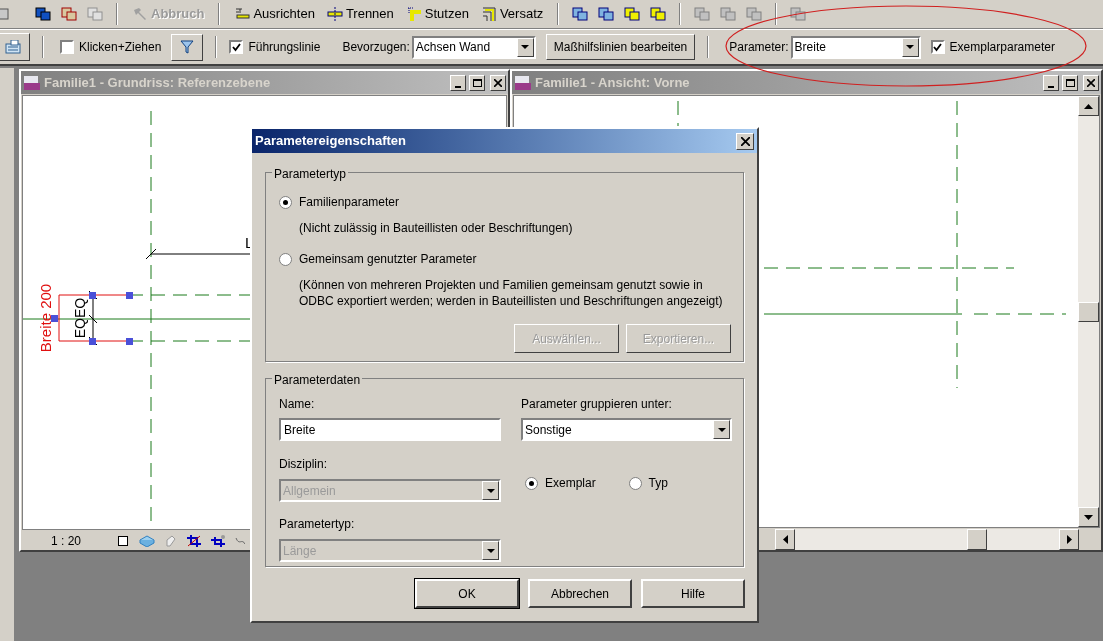  What do you see at coordinates (927, 539) in the screenshot?
I see `horizontal-scrollbar` at bounding box center [927, 539].